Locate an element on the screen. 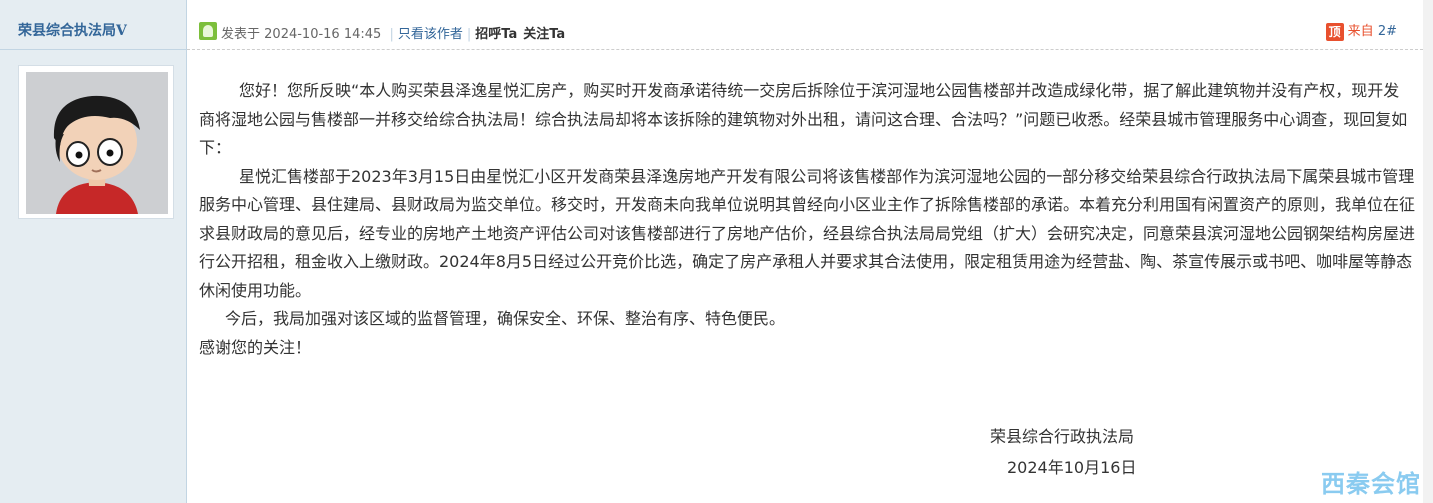 This screenshot has height=503, width=1433. only-author-link: 只看该作者 is located at coordinates (430, 34).